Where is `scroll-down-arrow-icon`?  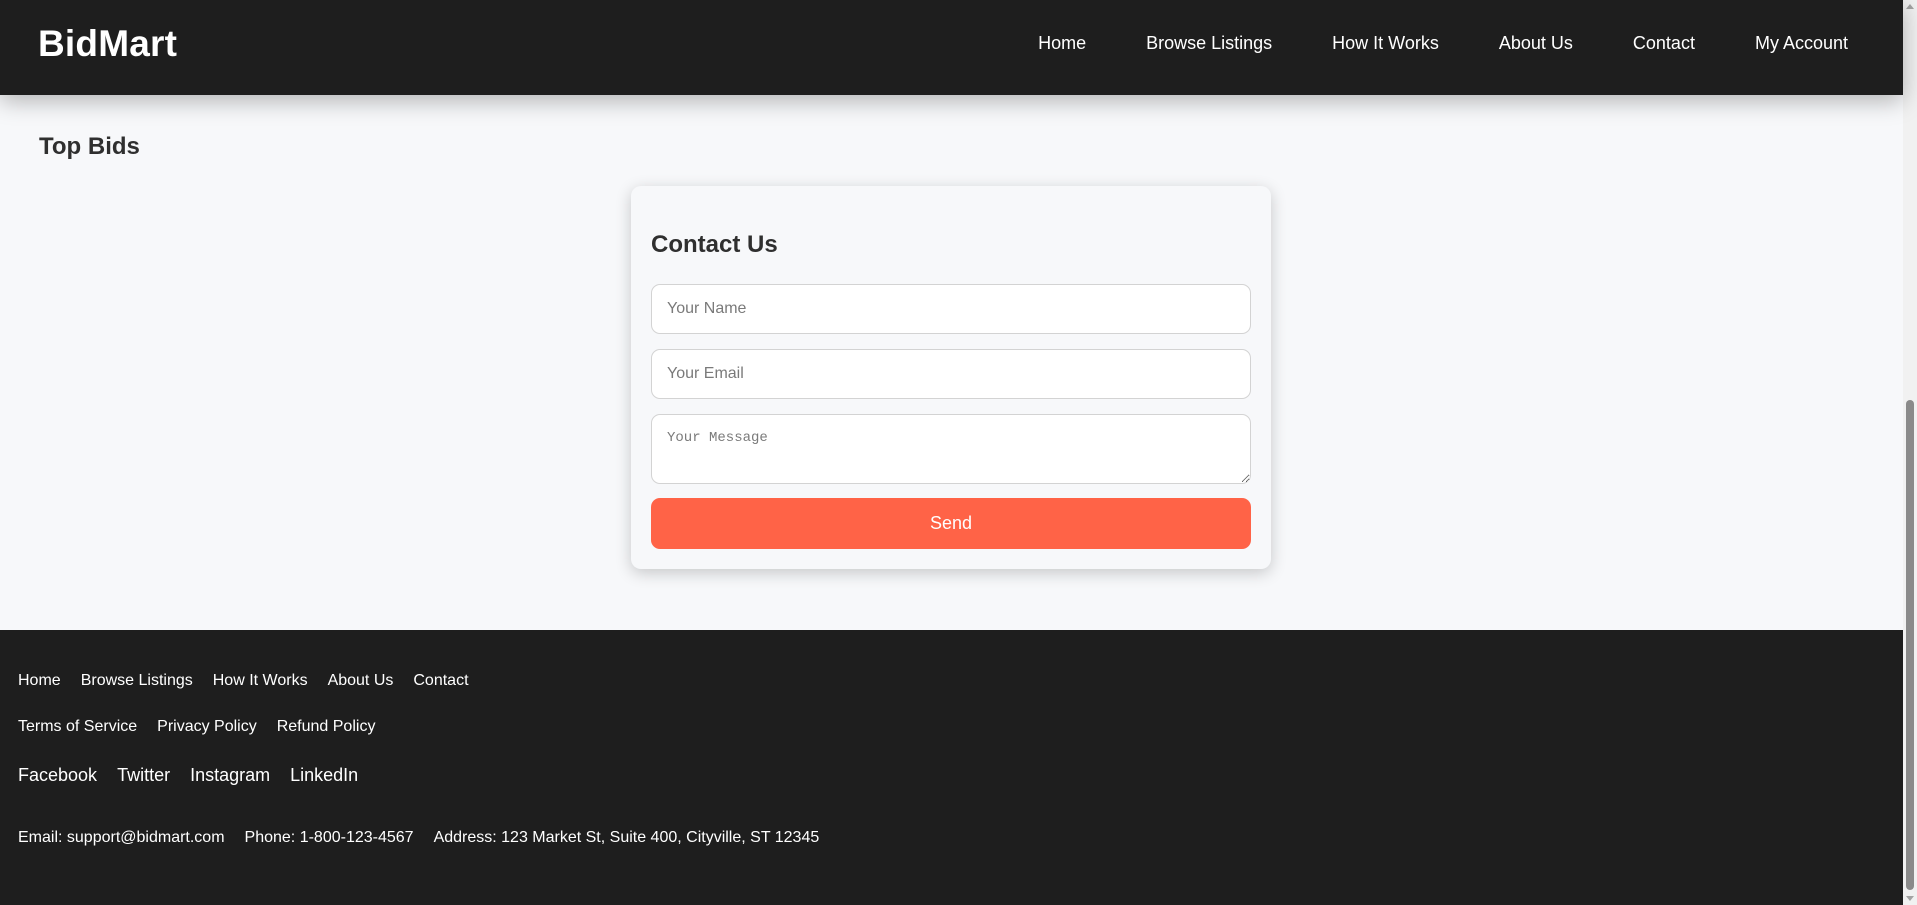
scroll-down-arrow-icon is located at coordinates (1910, 898).